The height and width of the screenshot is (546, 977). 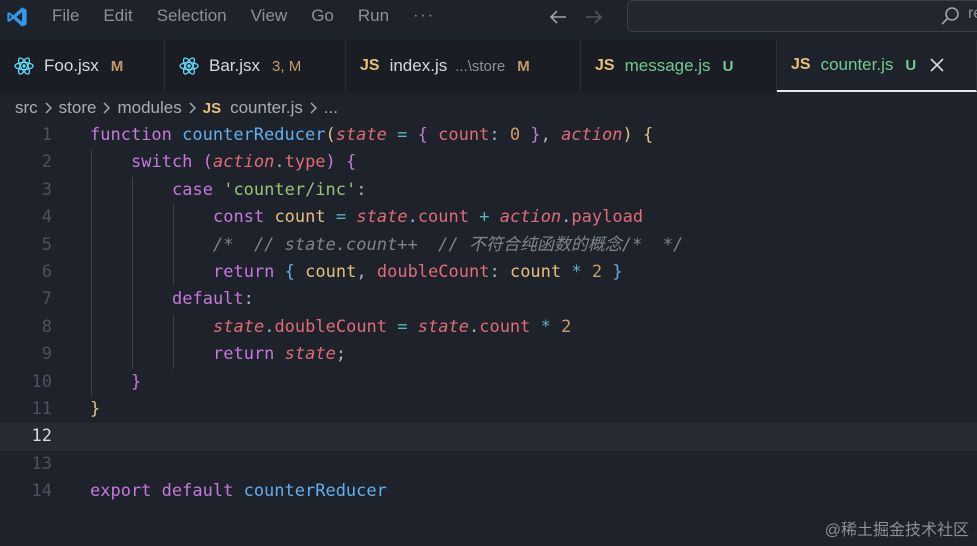 What do you see at coordinates (71, 65) in the screenshot?
I see `tab-label: Foo.jsx` at bounding box center [71, 65].